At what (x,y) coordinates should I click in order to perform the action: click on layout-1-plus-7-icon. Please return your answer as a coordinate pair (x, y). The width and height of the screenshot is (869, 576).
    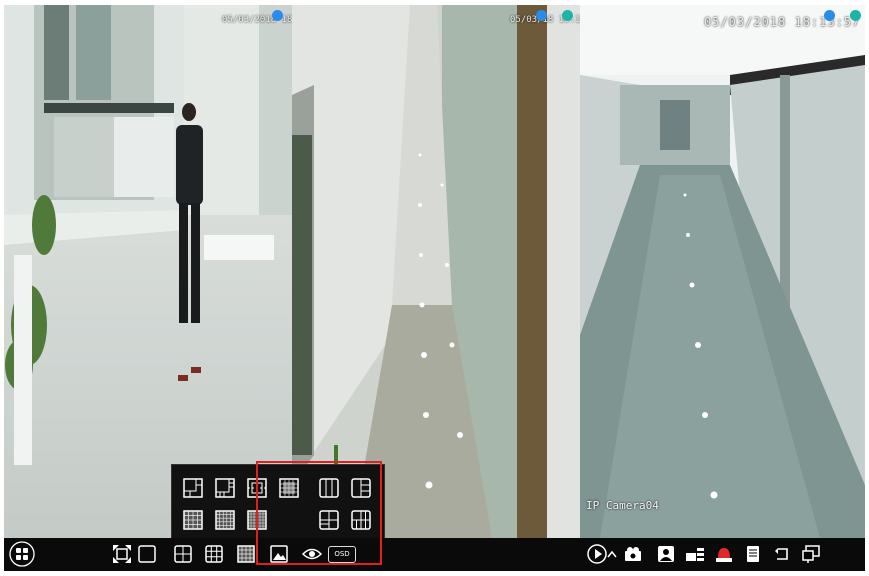
    Looking at the image, I should click on (225, 488).